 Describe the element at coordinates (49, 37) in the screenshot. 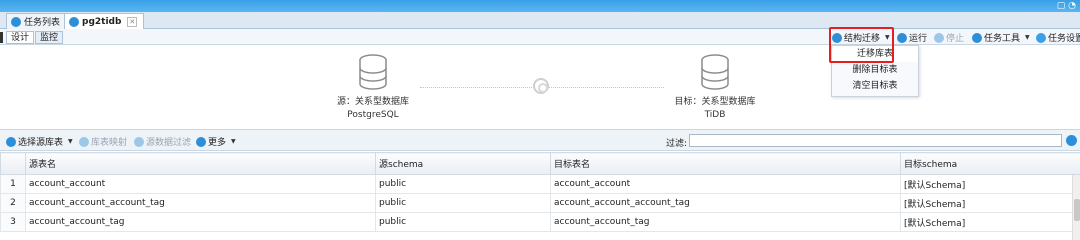

I see `tab-monitor: 监控` at that location.